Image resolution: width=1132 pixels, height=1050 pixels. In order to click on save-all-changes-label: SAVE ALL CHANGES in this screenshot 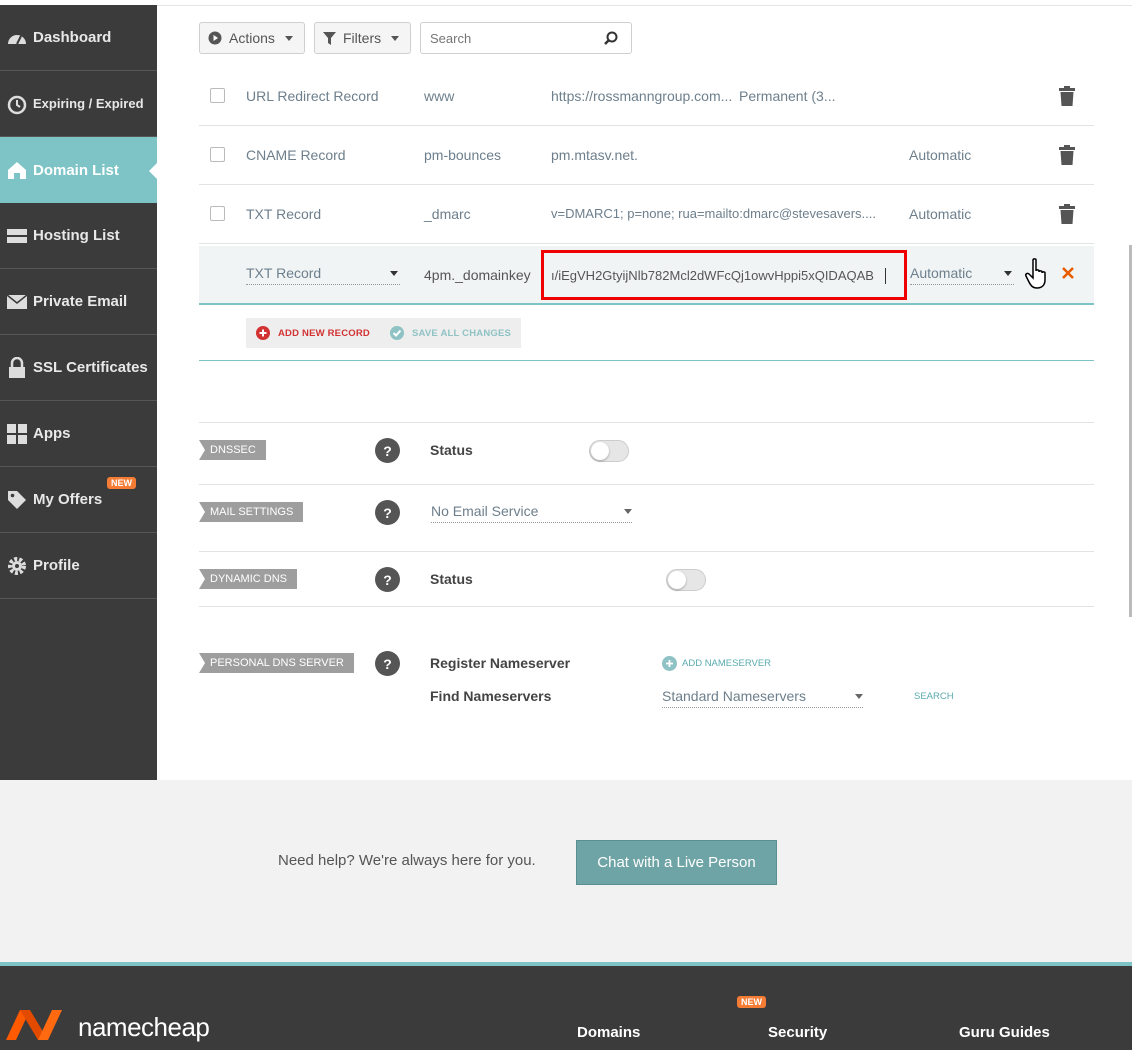, I will do `click(462, 333)`.